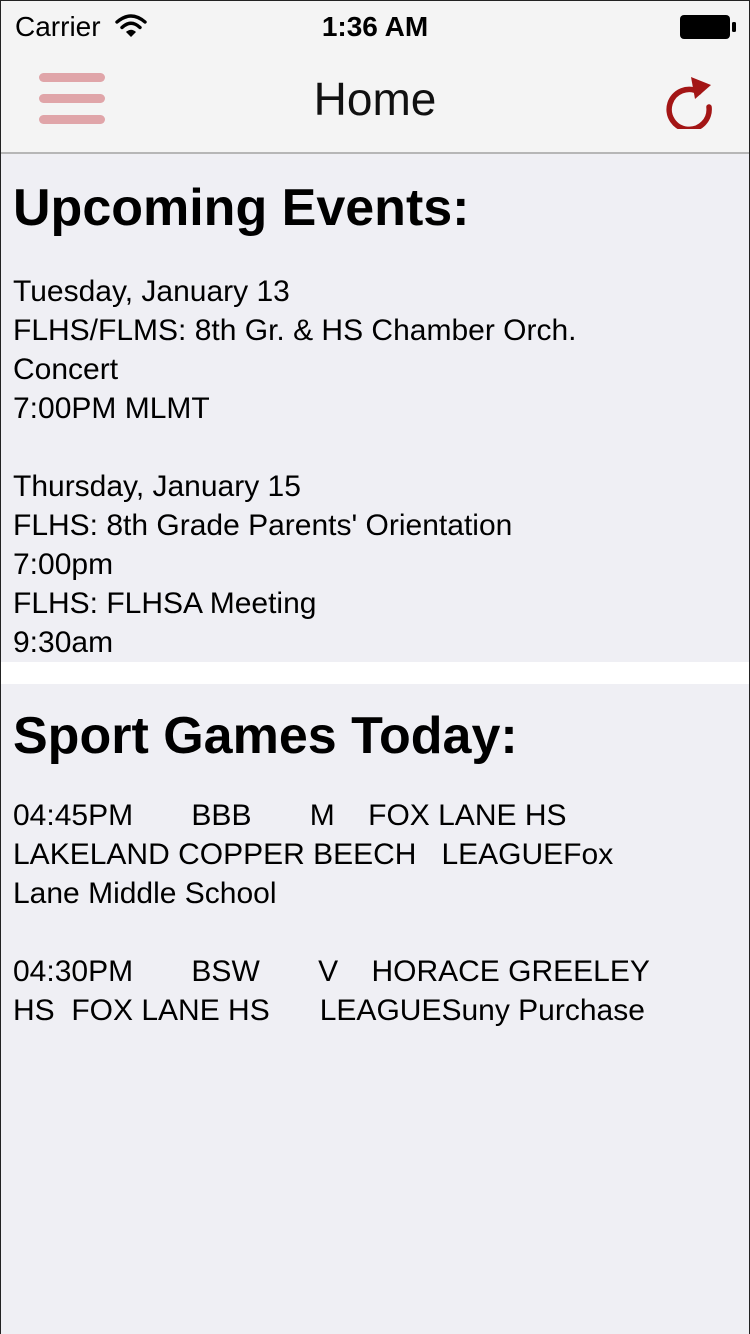 The width and height of the screenshot is (750, 1334). I want to click on event-title: FLHS: FLHSA Meeting, so click(165, 603).